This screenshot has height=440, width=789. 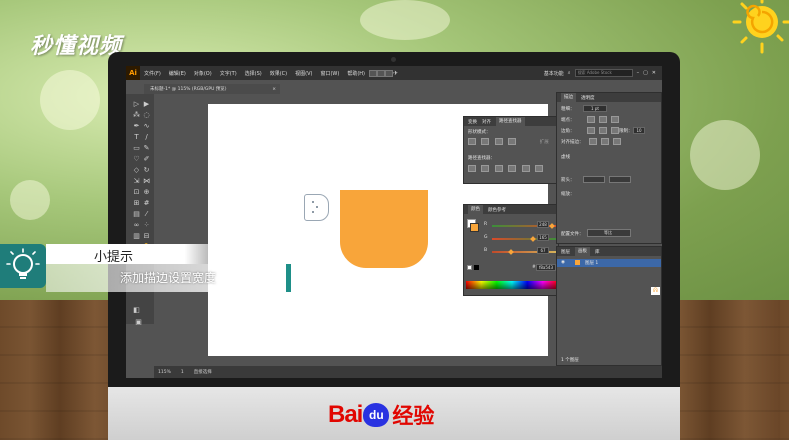 What do you see at coordinates (539, 168) in the screenshot?
I see `minus-back-icon` at bounding box center [539, 168].